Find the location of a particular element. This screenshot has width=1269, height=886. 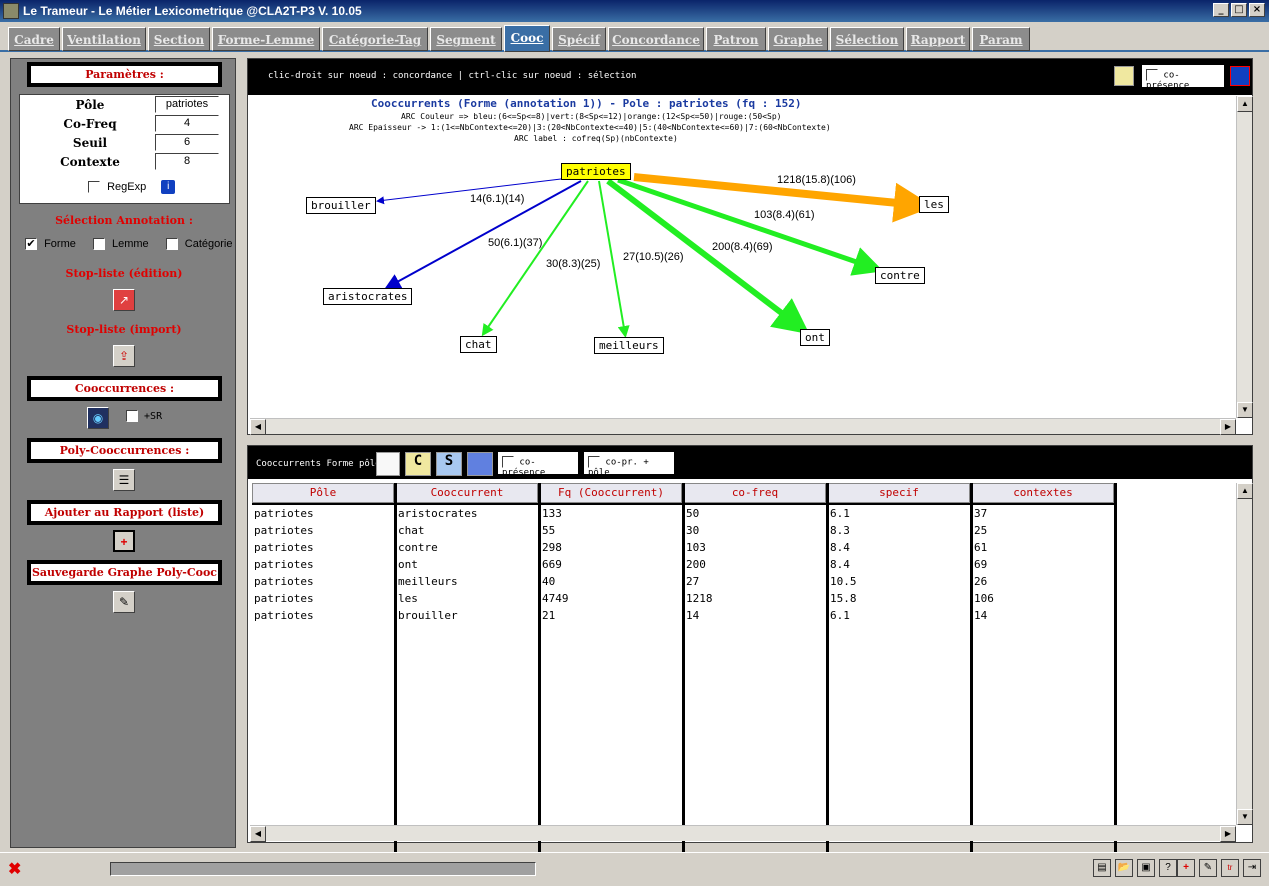

table-cell: contre is located at coordinates (418, 547).